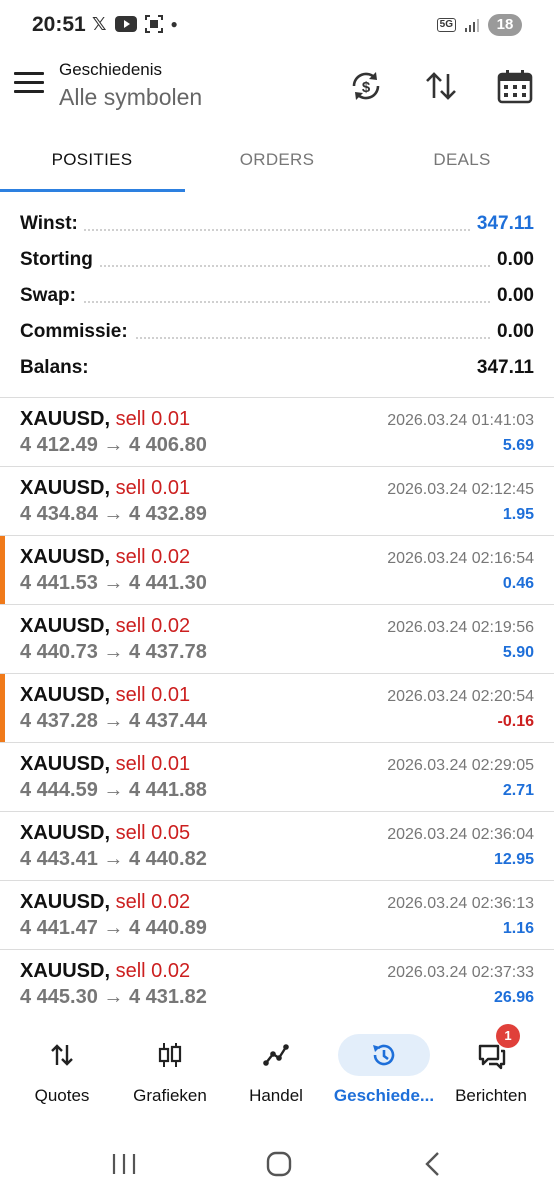 This screenshot has height=1200, width=554. Describe the element at coordinates (277, 367) in the screenshot. I see `summary-row-balance: Balans: 347.11` at that location.